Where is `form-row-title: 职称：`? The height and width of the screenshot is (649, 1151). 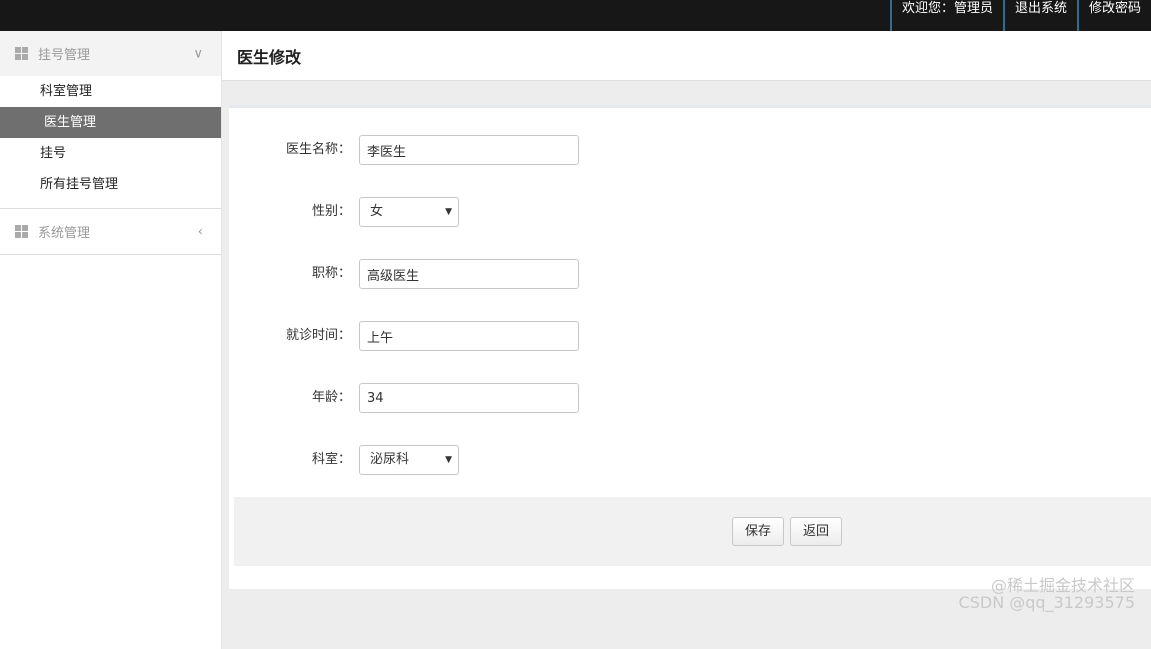 form-row-title: 职称： is located at coordinates (690, 274).